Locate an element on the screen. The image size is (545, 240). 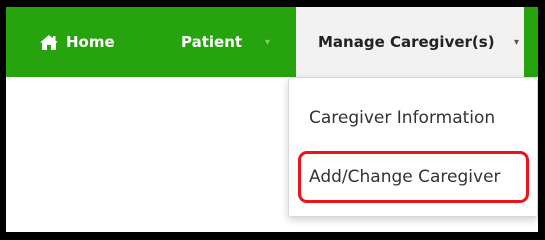
nav-patient-label: Patient is located at coordinates (212, 42).